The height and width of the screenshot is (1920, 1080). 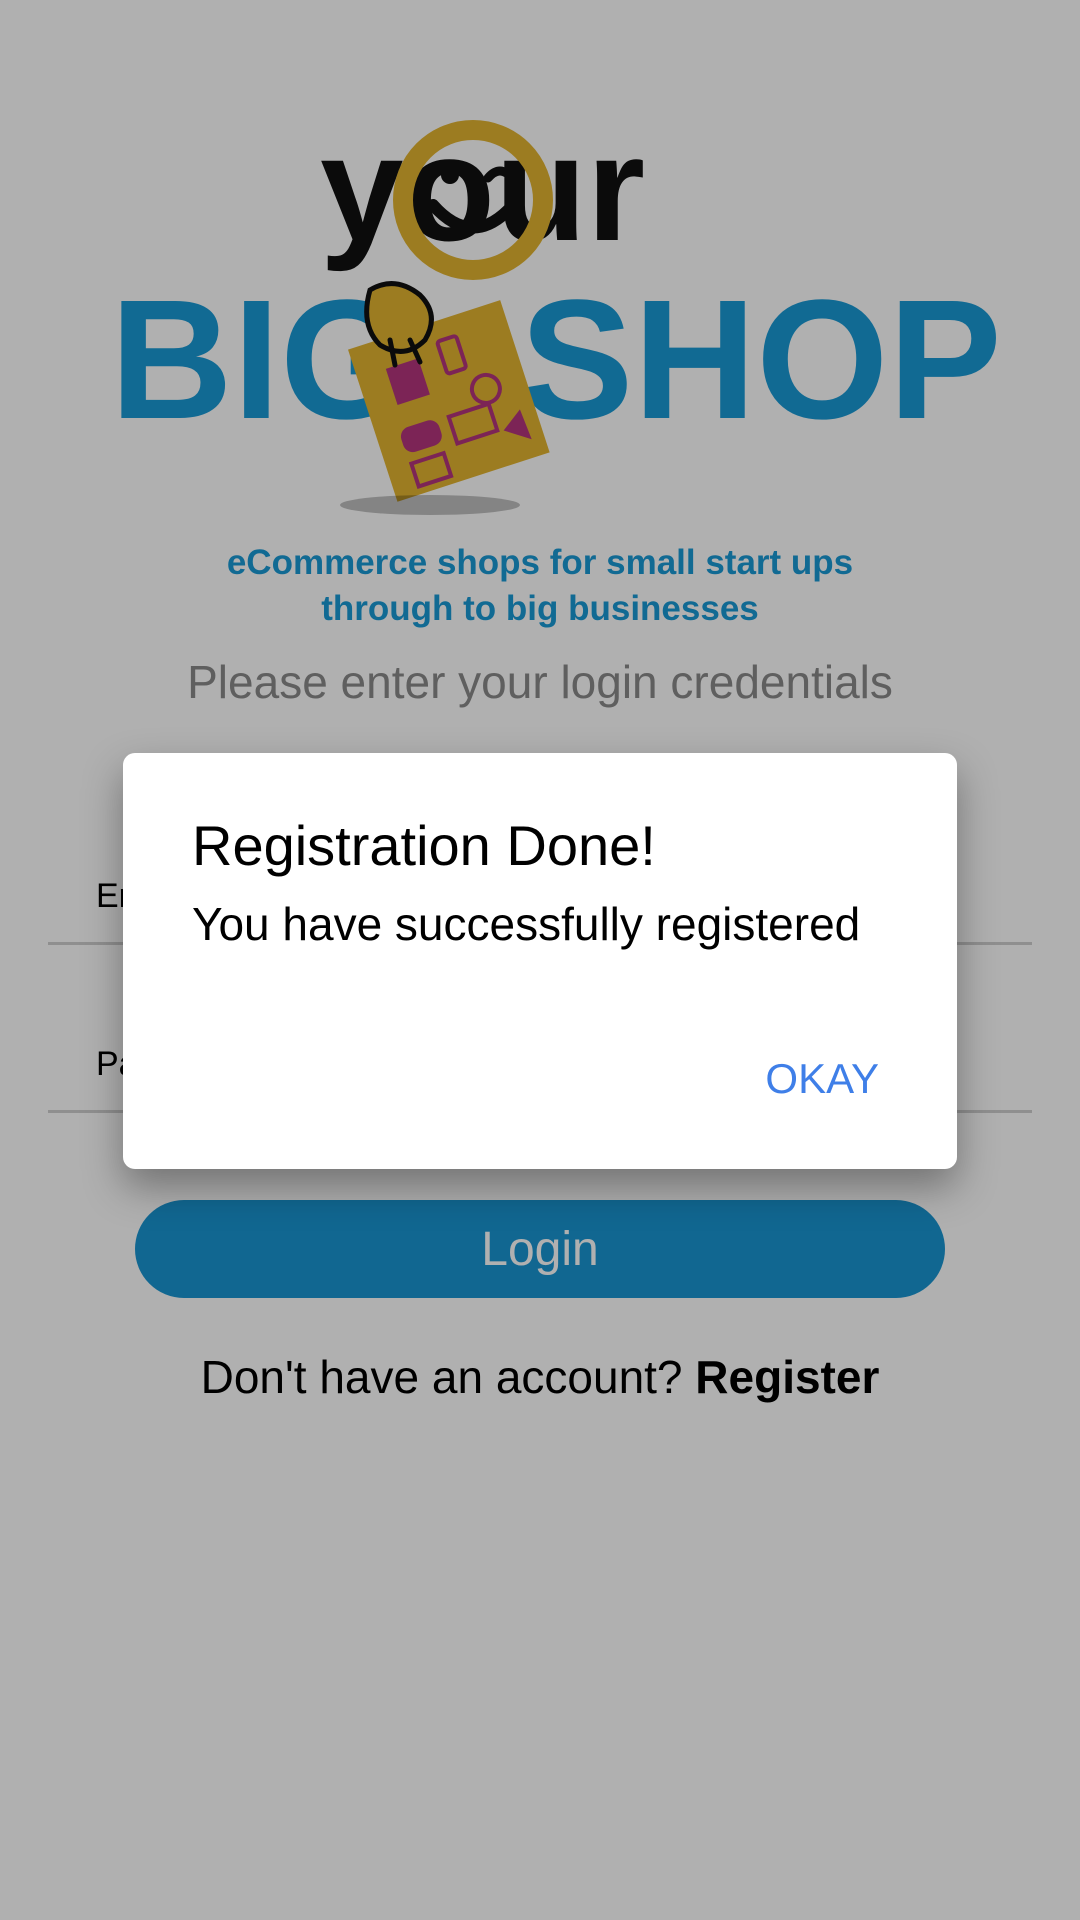 What do you see at coordinates (526, 924) in the screenshot?
I see `dialog-message: You have successfully registered` at bounding box center [526, 924].